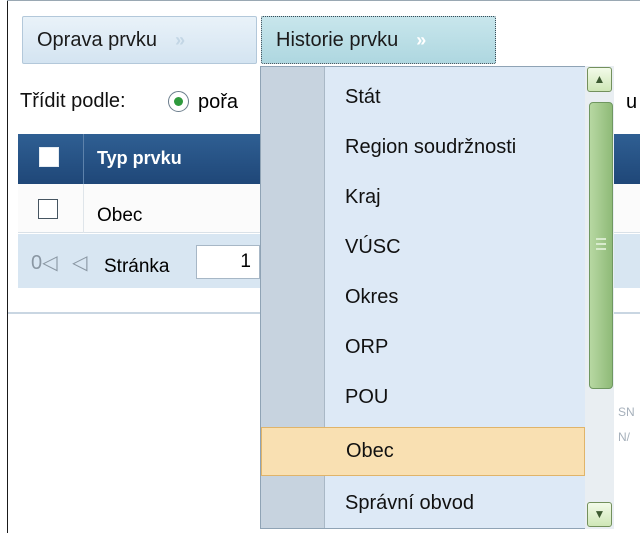 The width and height of the screenshot is (640, 533). I want to click on background-text-fragment: N/, so click(624, 437).